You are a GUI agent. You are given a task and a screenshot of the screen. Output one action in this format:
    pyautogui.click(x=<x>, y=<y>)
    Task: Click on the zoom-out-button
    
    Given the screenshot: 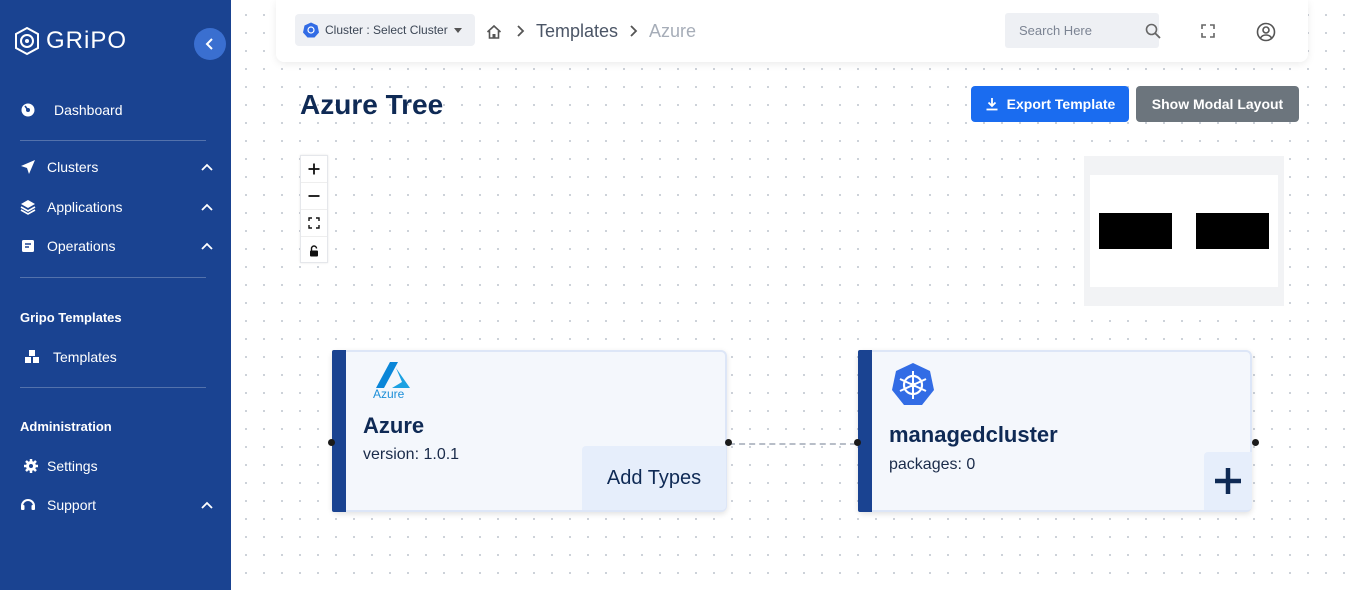 What is the action you would take?
    pyautogui.click(x=314, y=196)
    